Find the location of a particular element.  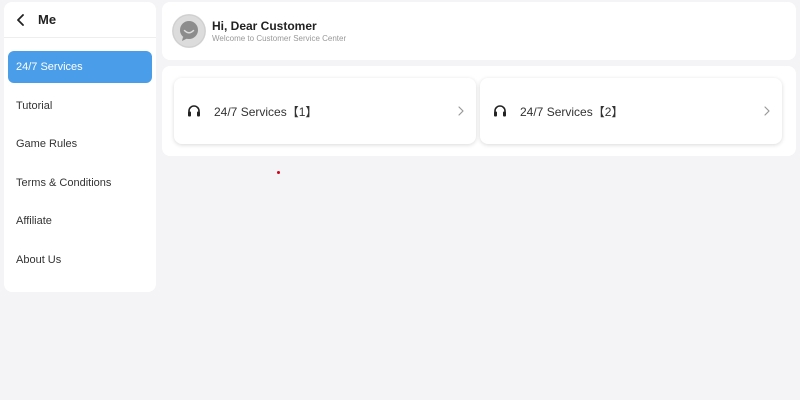

sidebar-item-label: Terms & Conditions is located at coordinates (64, 182).